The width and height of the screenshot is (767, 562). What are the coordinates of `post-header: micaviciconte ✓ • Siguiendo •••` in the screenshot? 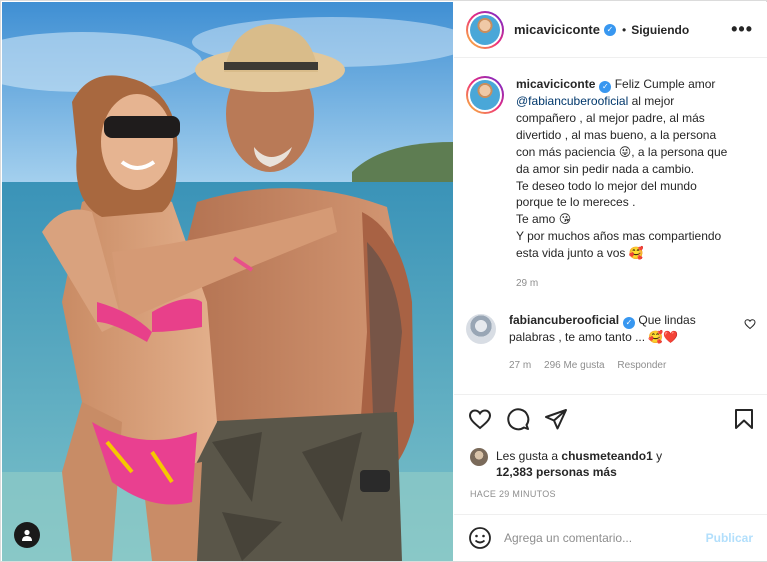 It's located at (610, 30).